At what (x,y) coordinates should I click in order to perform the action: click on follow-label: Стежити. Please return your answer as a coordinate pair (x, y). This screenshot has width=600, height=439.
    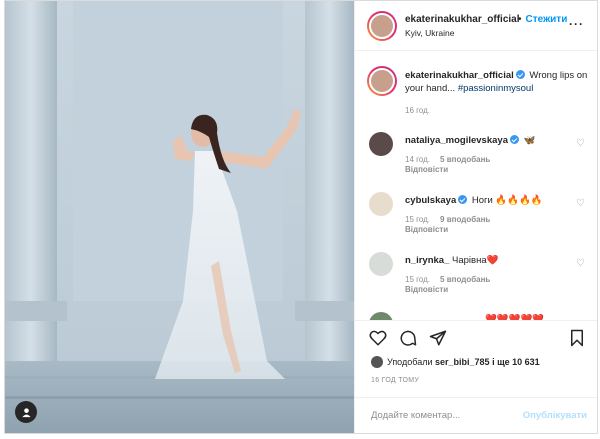
    Looking at the image, I should click on (546, 19).